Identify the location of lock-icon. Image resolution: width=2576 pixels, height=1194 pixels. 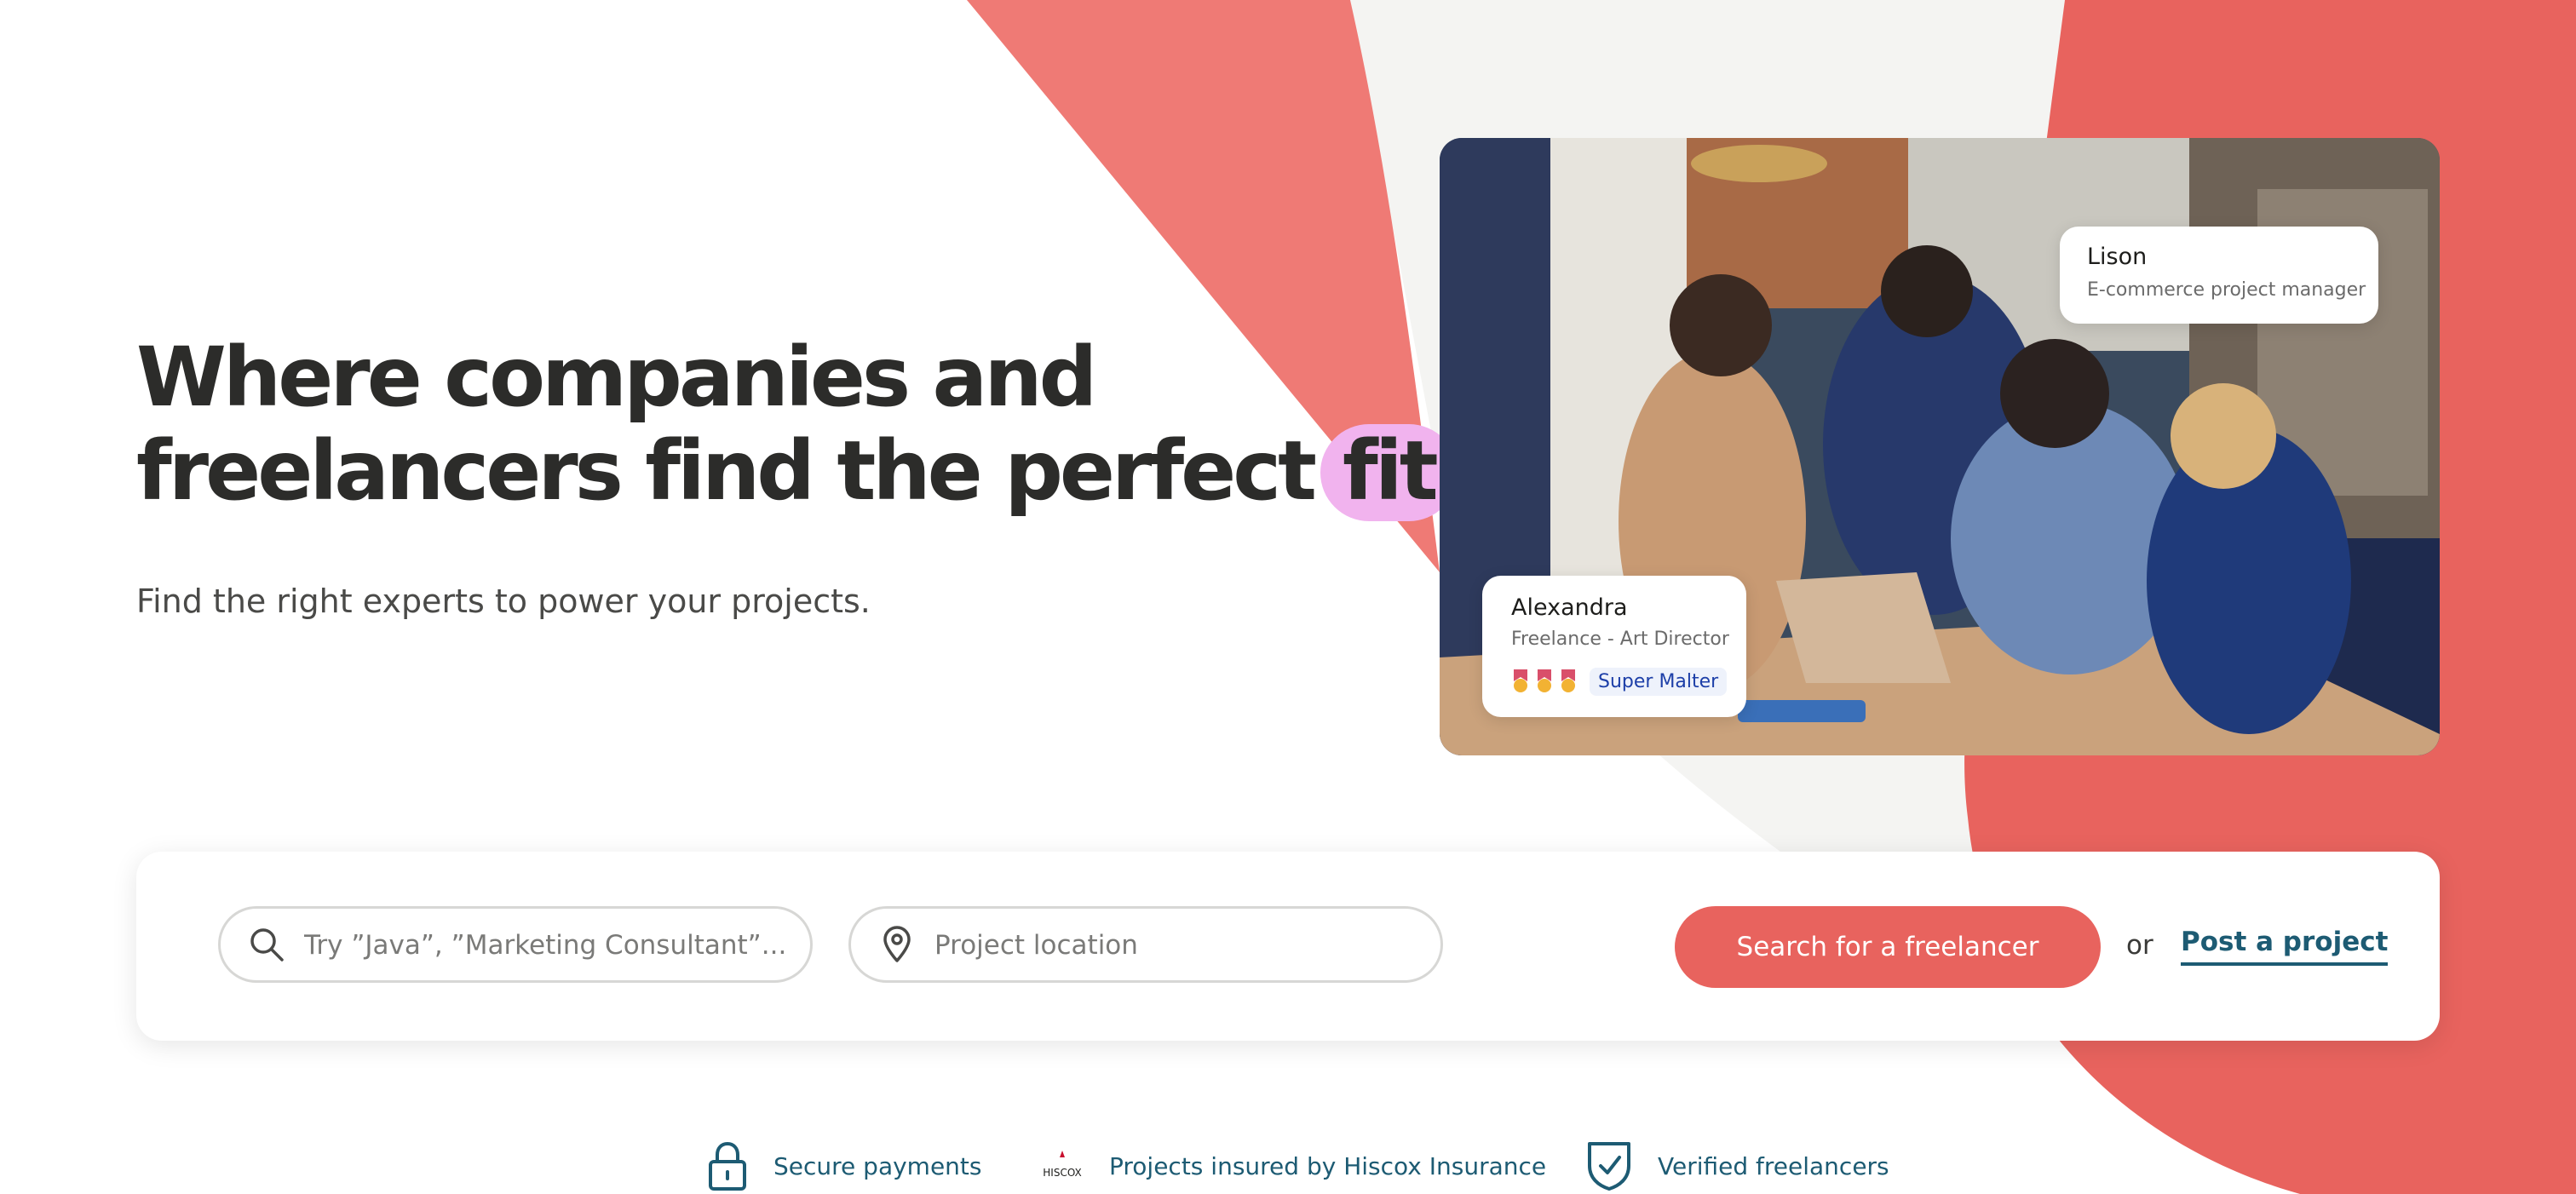
(728, 1166).